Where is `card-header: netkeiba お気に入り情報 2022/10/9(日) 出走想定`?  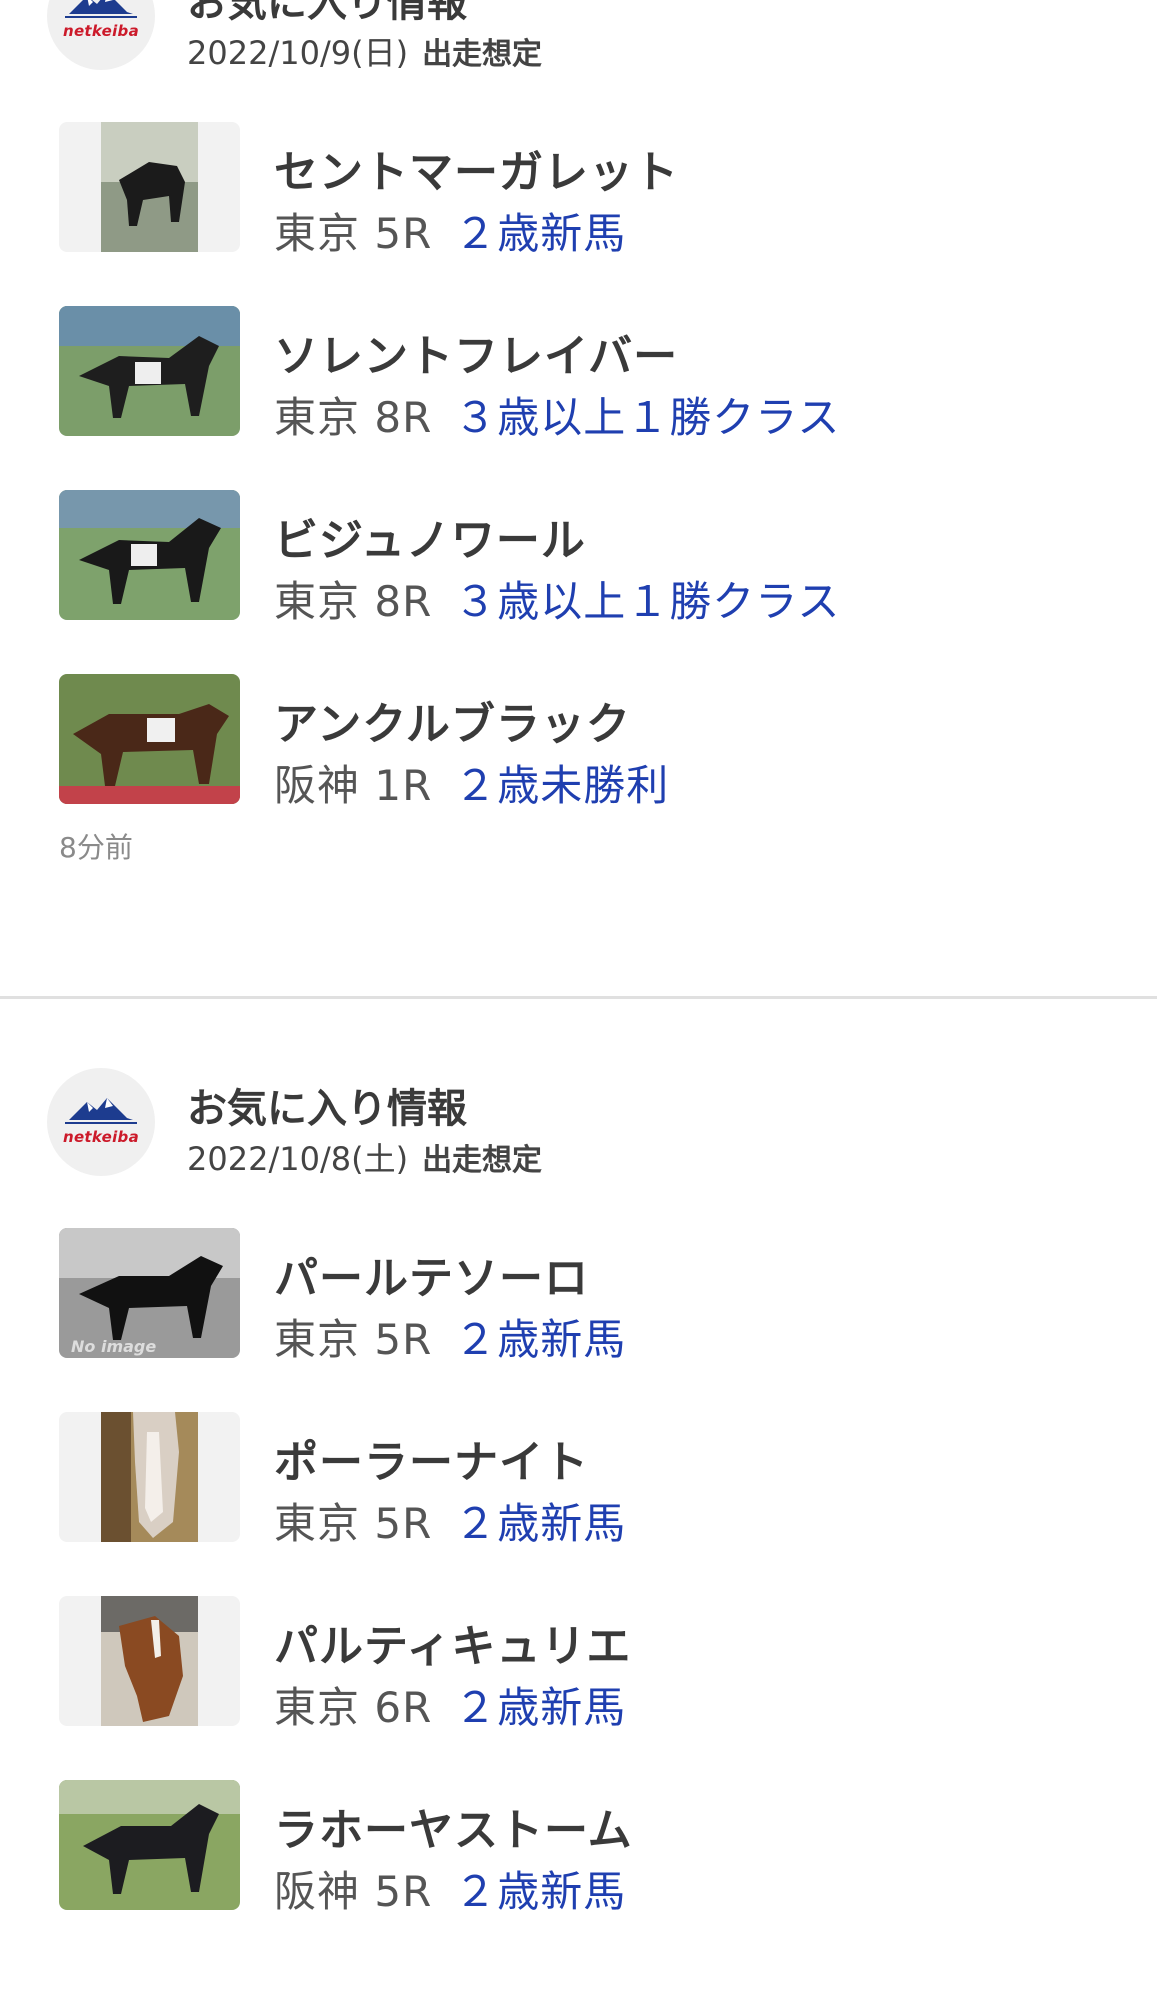
card-header: netkeiba お気に入り情報 2022/10/9(日) 出走想定 is located at coordinates (597, 36).